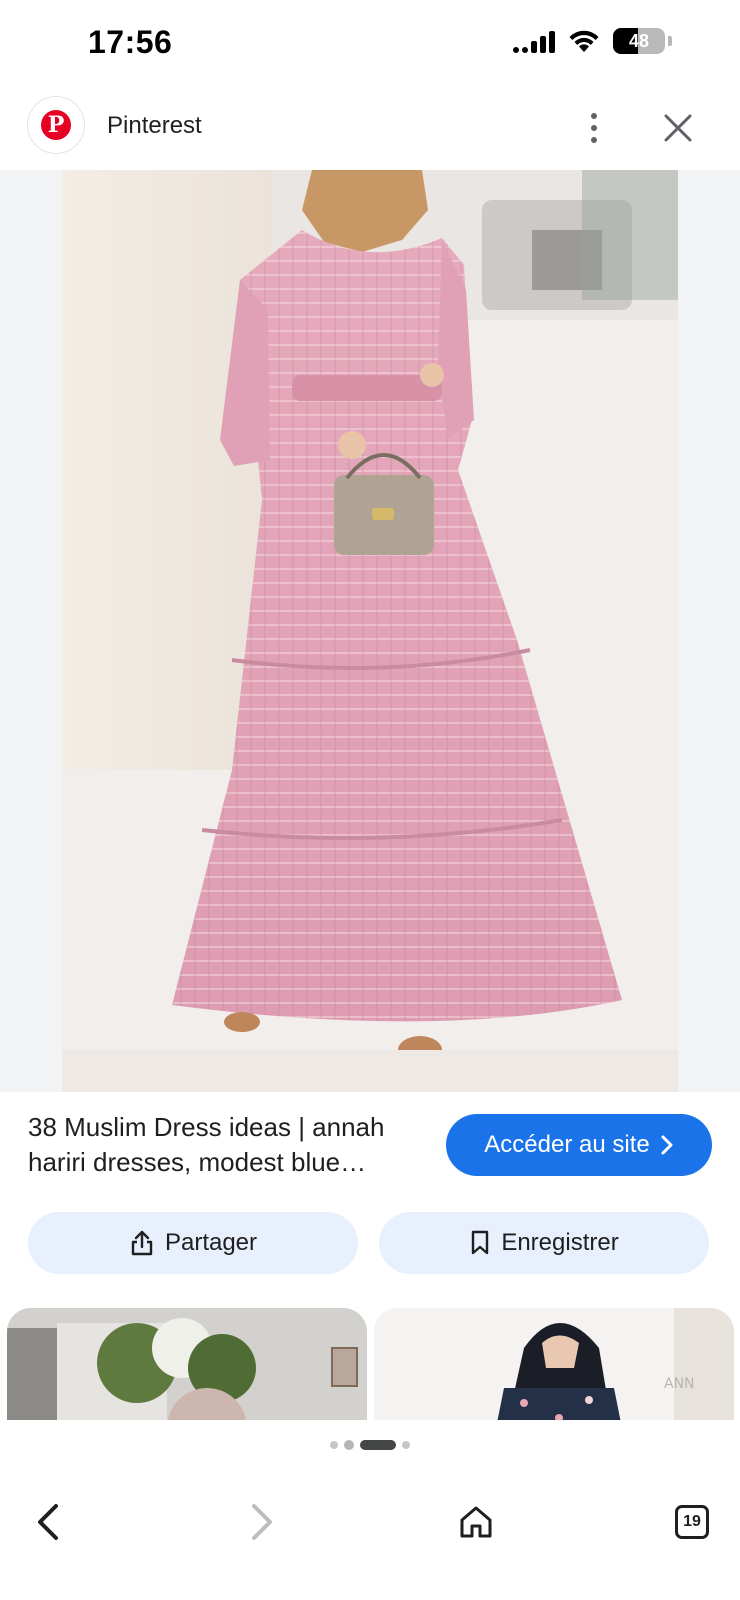  I want to click on status-icons: 48, so click(592, 41).